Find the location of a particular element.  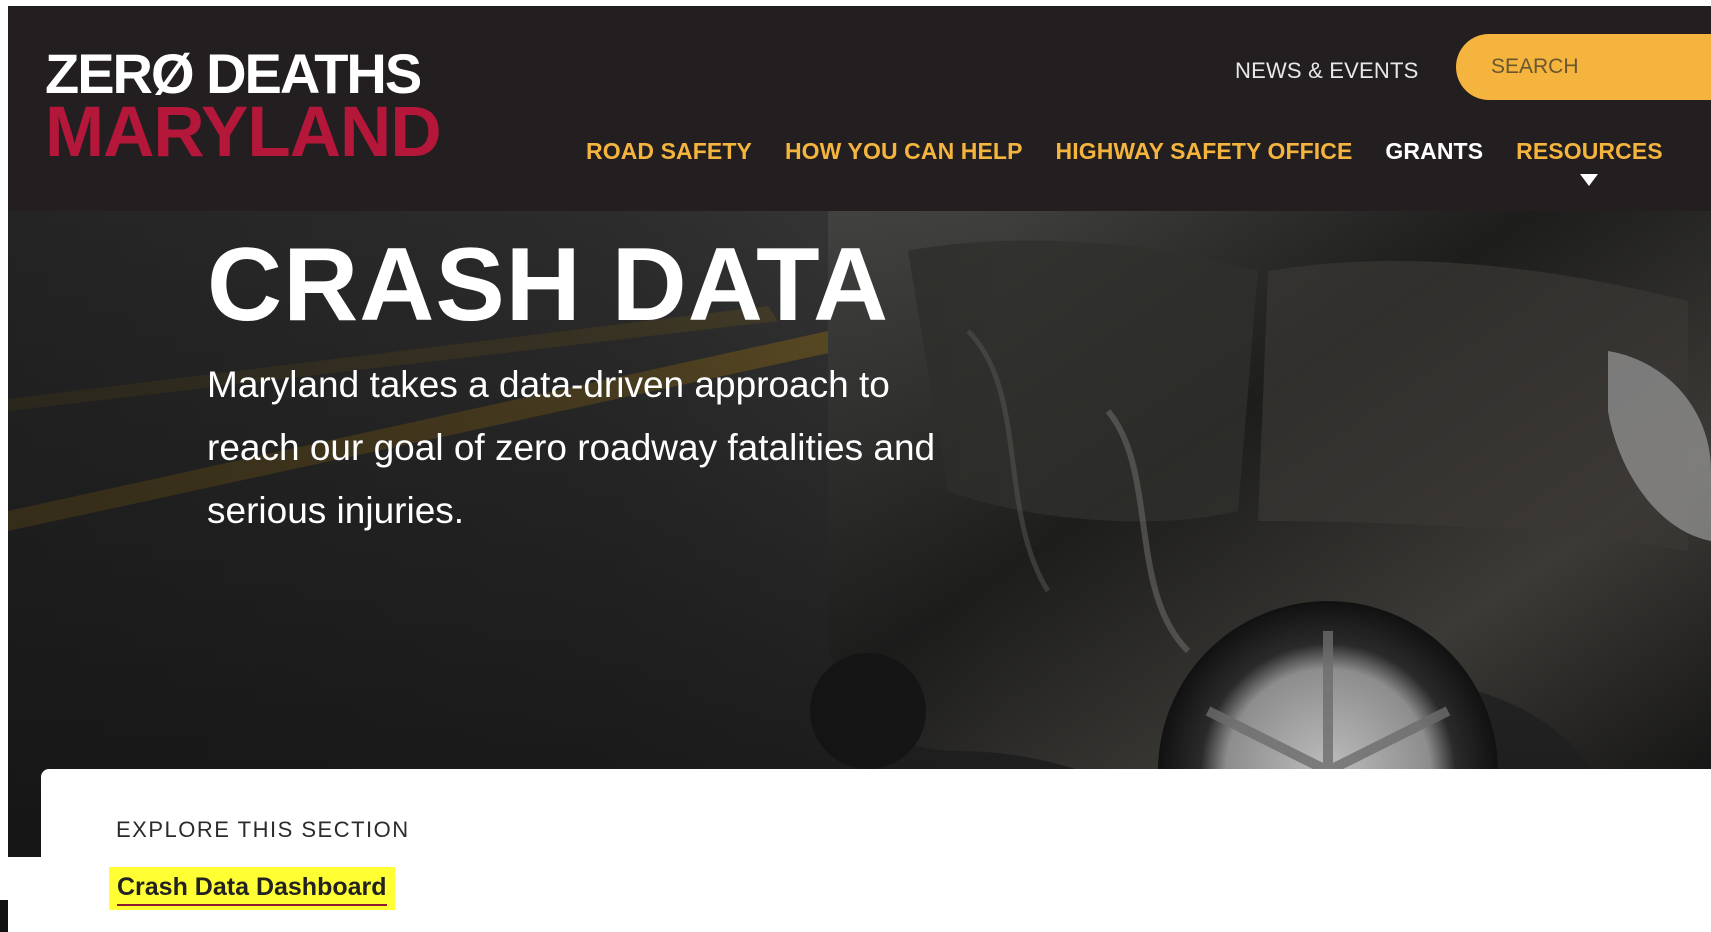

nav-resources: RESOURCES is located at coordinates (1589, 161).